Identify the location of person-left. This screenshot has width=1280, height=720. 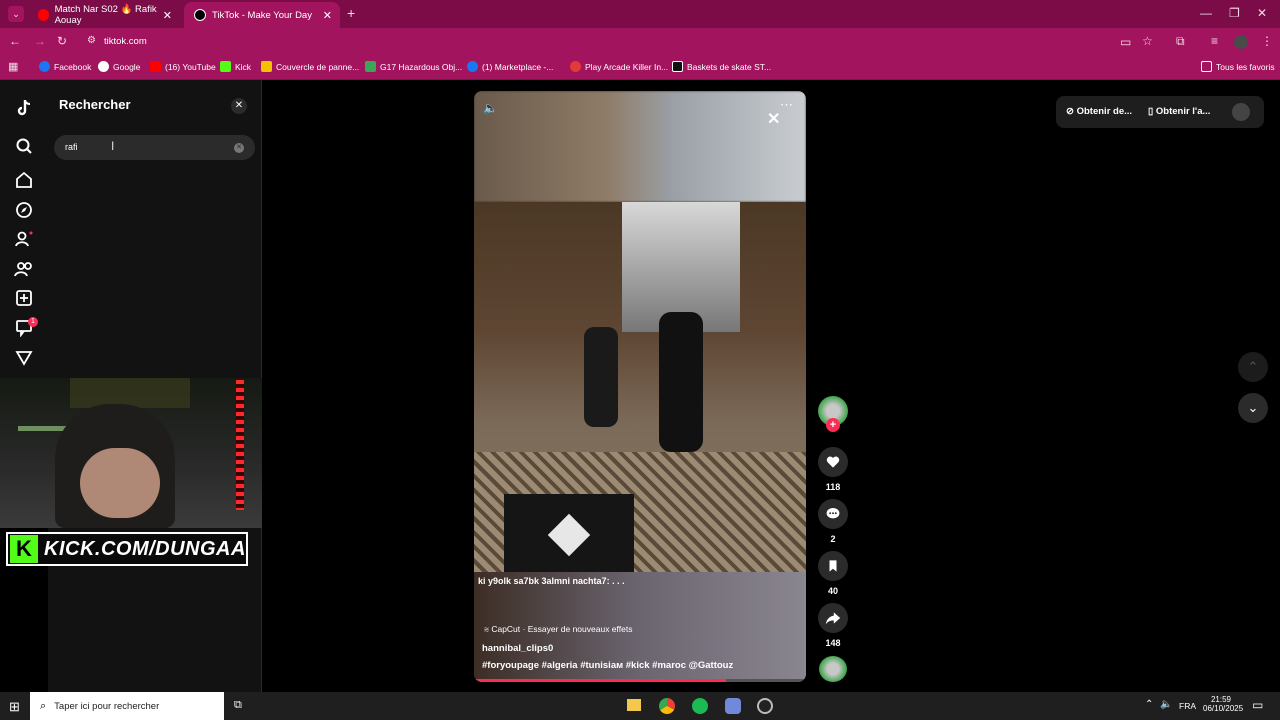
(601, 377).